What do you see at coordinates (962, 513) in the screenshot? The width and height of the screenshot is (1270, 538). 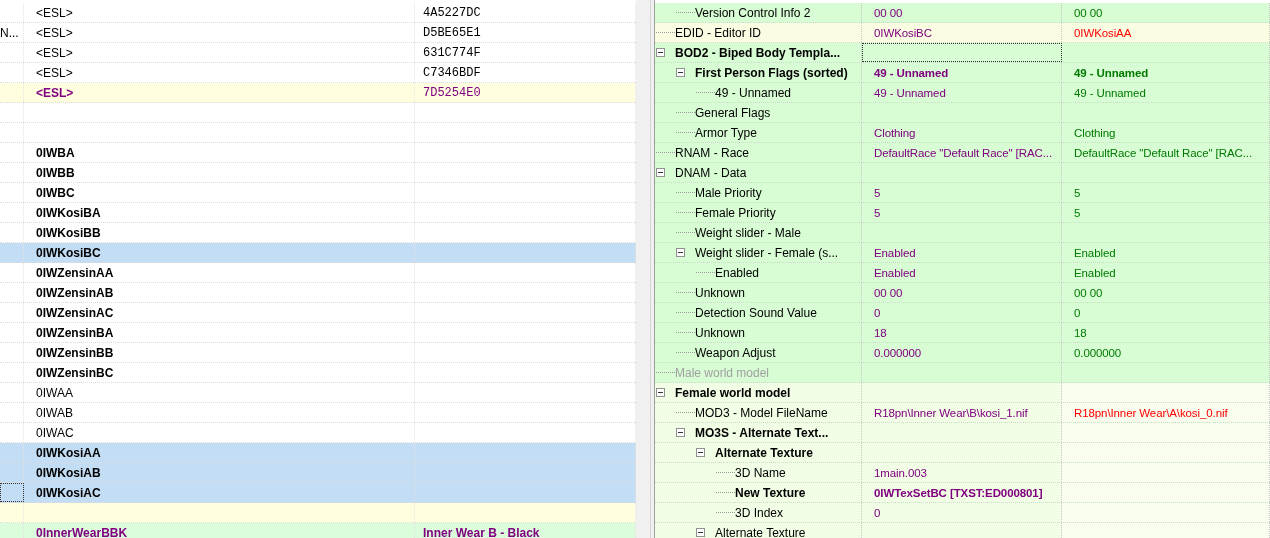 I see `tree-row: 3D Index 0` at bounding box center [962, 513].